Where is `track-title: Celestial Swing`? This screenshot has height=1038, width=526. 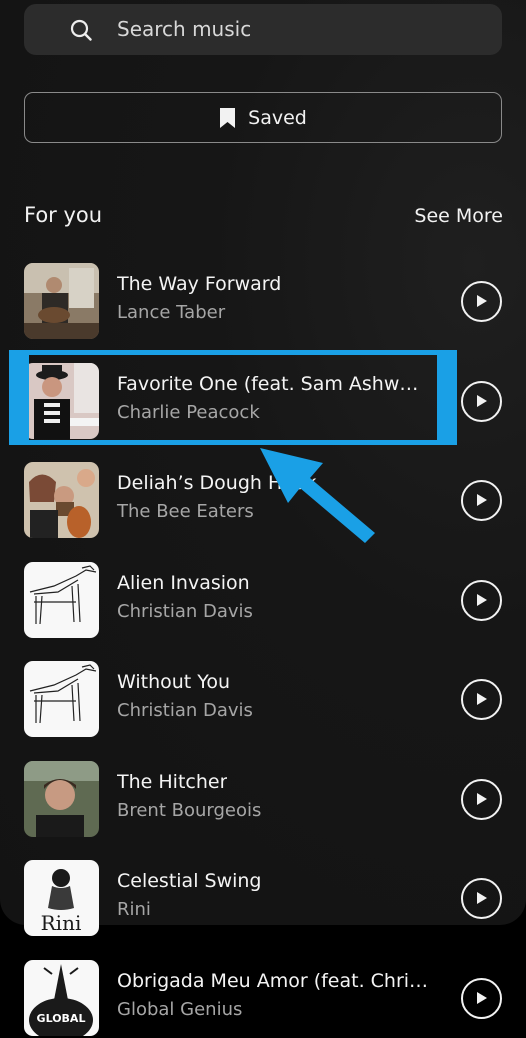 track-title: Celestial Swing is located at coordinates (189, 881).